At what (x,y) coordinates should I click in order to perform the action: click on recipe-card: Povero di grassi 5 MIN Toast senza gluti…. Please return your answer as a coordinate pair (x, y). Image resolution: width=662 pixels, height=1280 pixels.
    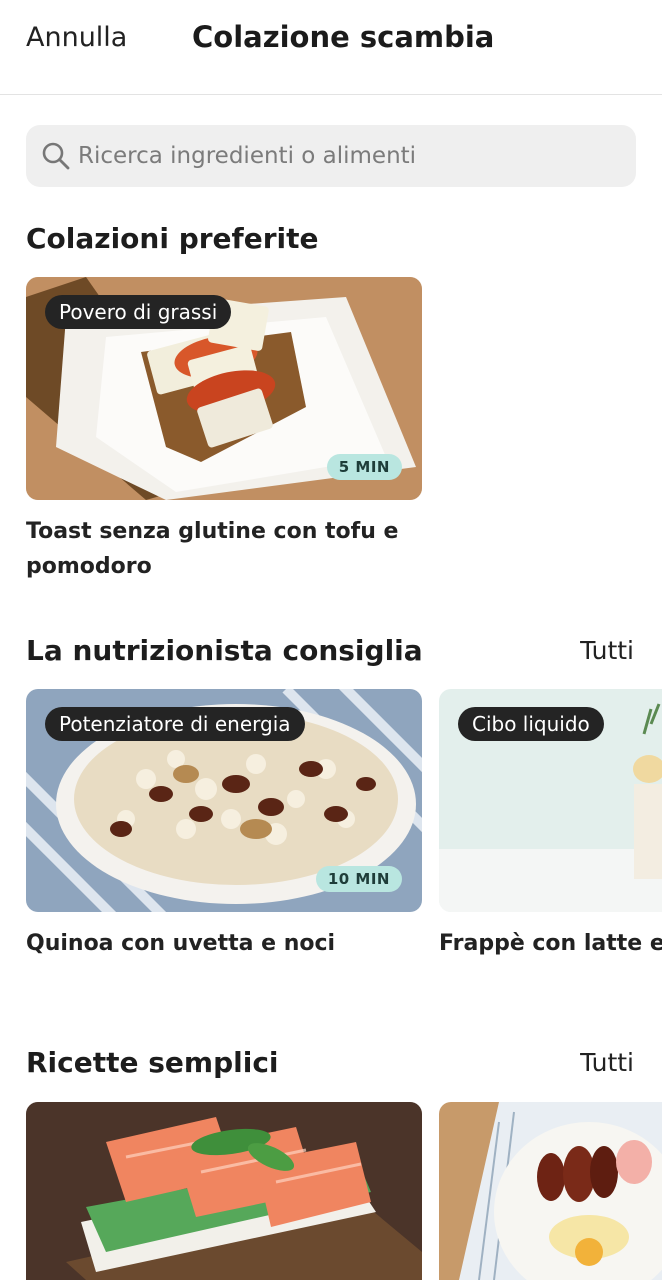
    Looking at the image, I should click on (224, 430).